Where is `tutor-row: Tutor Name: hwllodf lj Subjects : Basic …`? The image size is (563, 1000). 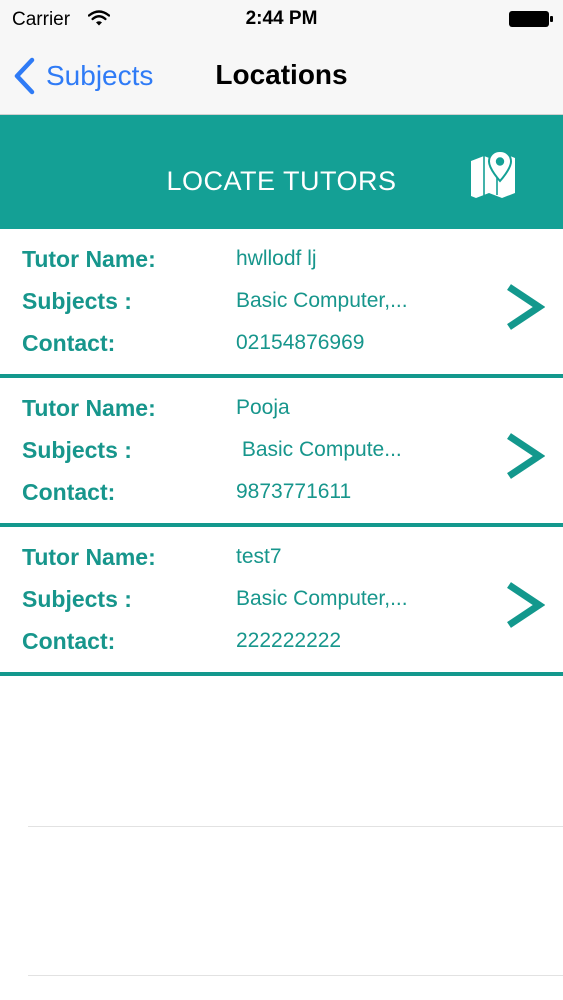
tutor-row: Tutor Name: hwllodf lj Subjects : Basic … is located at coordinates (281, 303).